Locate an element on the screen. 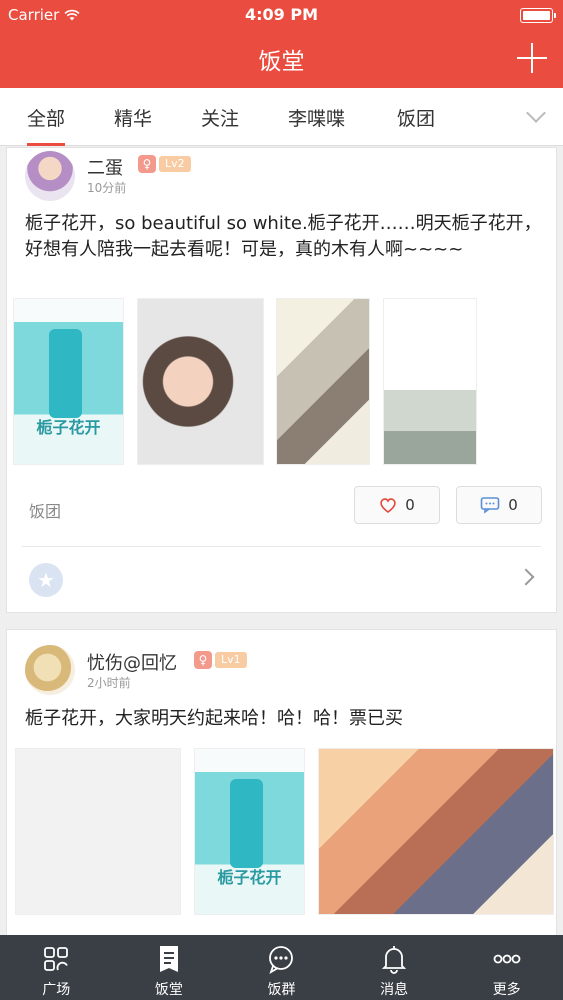 The height and width of the screenshot is (1000, 563). tab-label: 饭群 is located at coordinates (281, 990).